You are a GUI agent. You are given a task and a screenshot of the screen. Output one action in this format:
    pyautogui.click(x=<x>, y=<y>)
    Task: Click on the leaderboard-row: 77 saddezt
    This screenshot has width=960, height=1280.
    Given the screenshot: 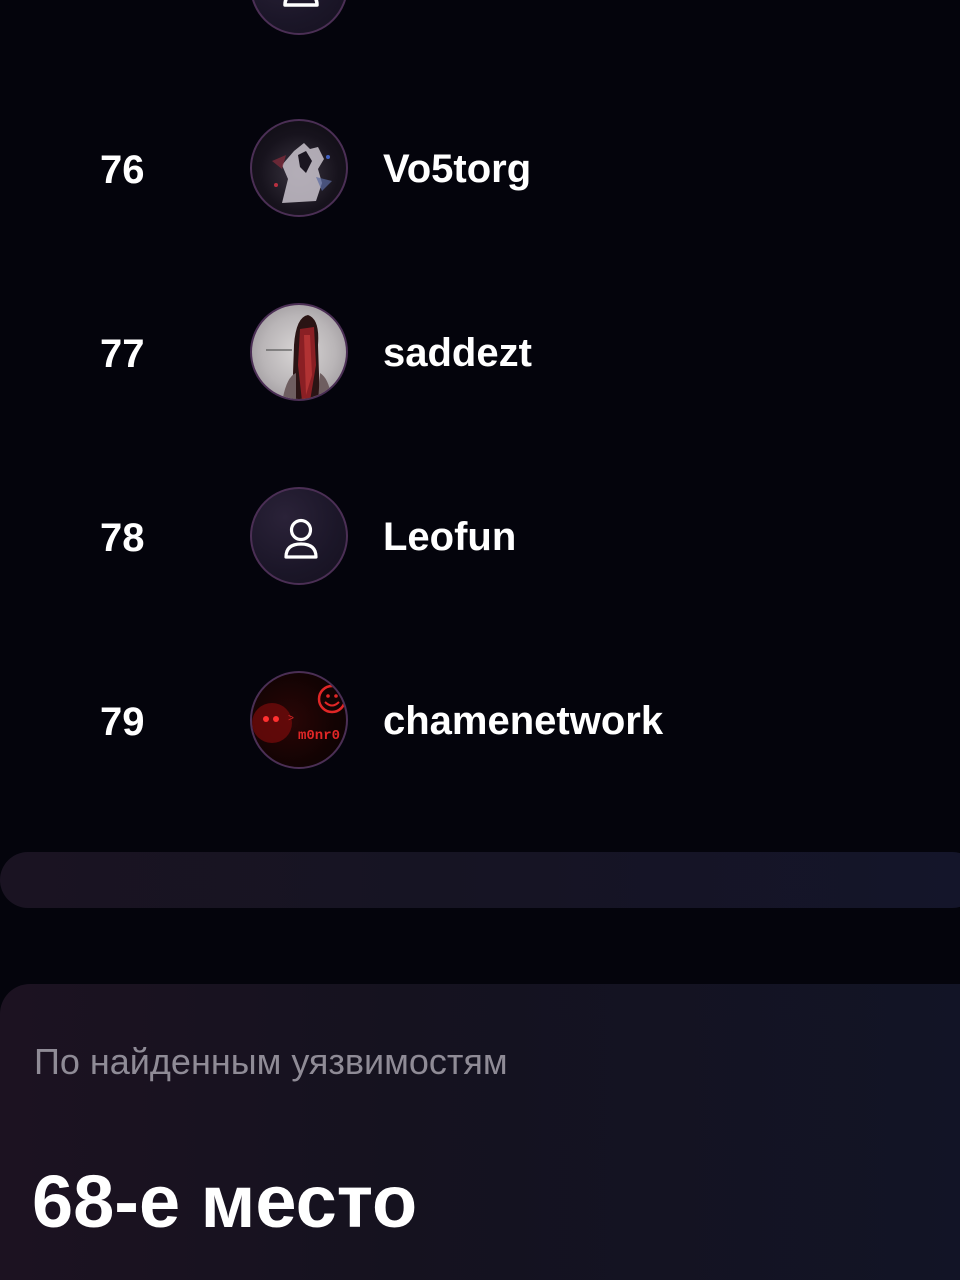 What is the action you would take?
    pyautogui.click(x=480, y=354)
    